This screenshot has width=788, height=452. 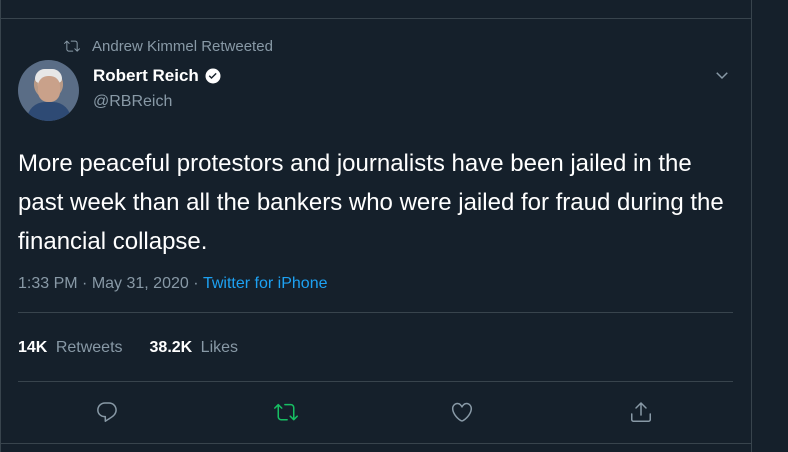 I want to click on reply-icon, so click(x=107, y=412).